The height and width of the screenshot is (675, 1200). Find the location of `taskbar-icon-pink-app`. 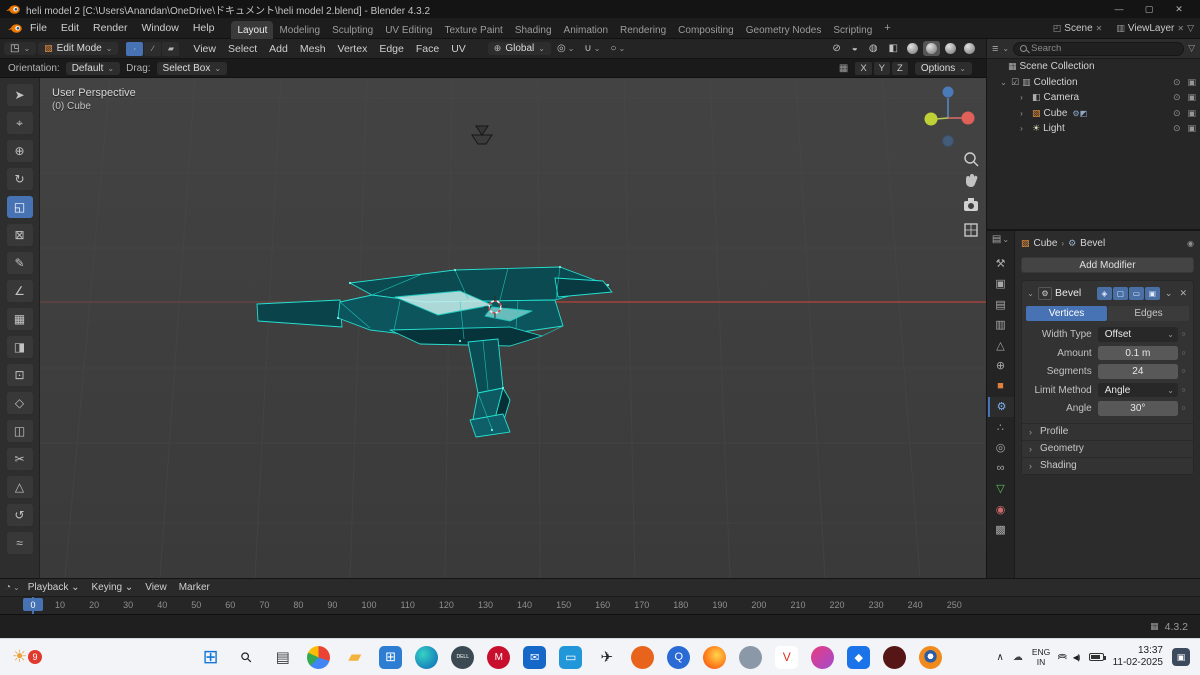

taskbar-icon-pink-app is located at coordinates (823, 657).